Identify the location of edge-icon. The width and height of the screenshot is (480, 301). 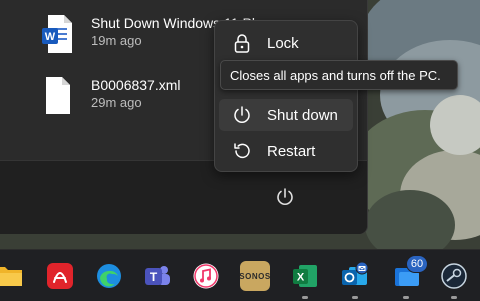
(109, 276).